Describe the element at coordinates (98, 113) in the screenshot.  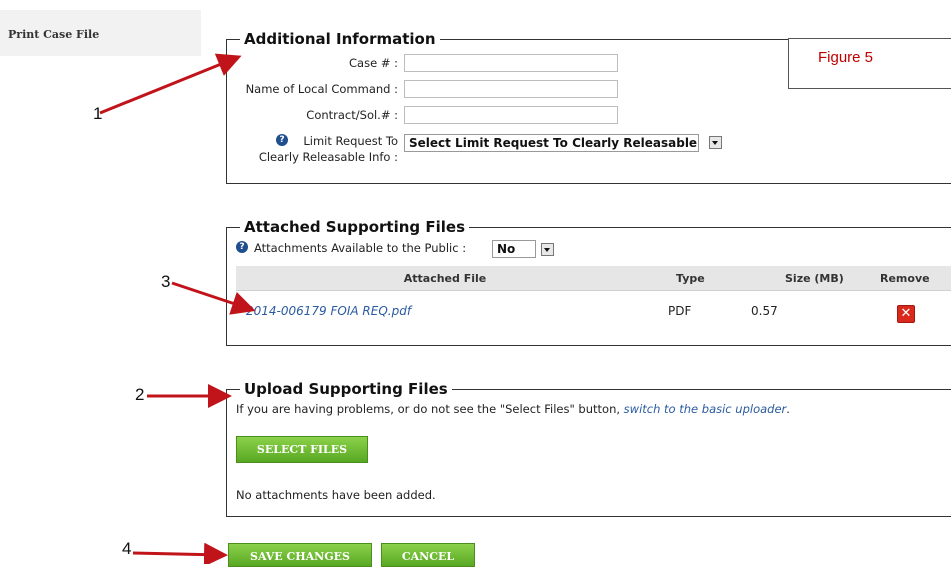
I see `annotation-number-1: 1` at that location.